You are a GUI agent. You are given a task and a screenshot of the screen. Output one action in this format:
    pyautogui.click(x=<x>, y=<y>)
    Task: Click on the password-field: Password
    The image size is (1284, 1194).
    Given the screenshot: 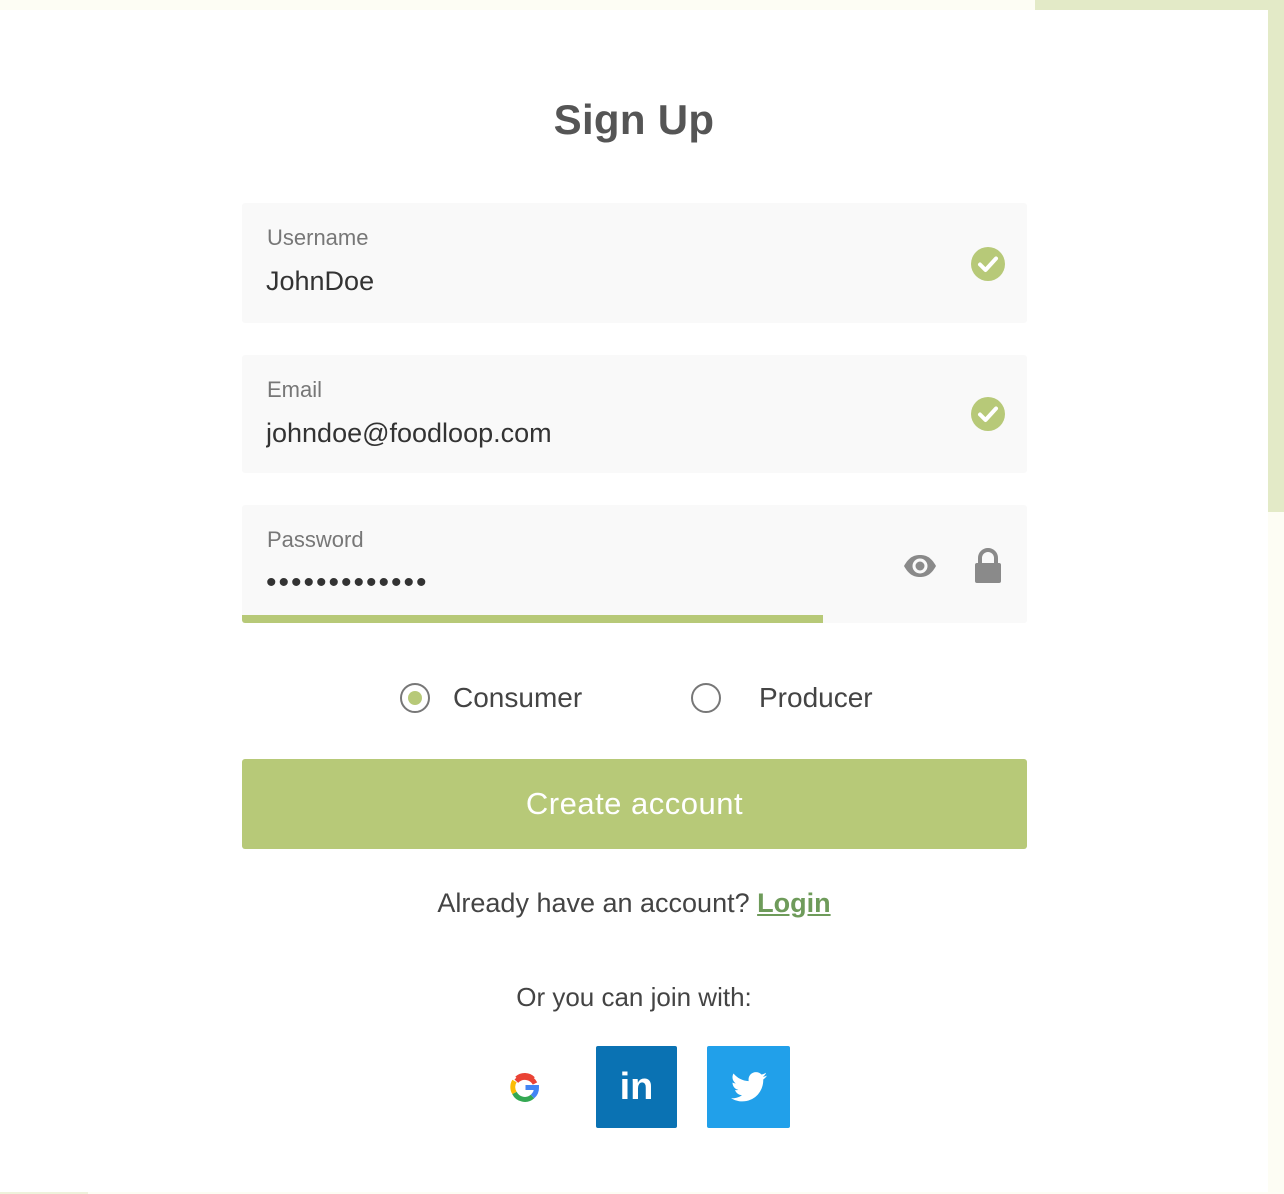 What is the action you would take?
    pyautogui.click(x=634, y=564)
    